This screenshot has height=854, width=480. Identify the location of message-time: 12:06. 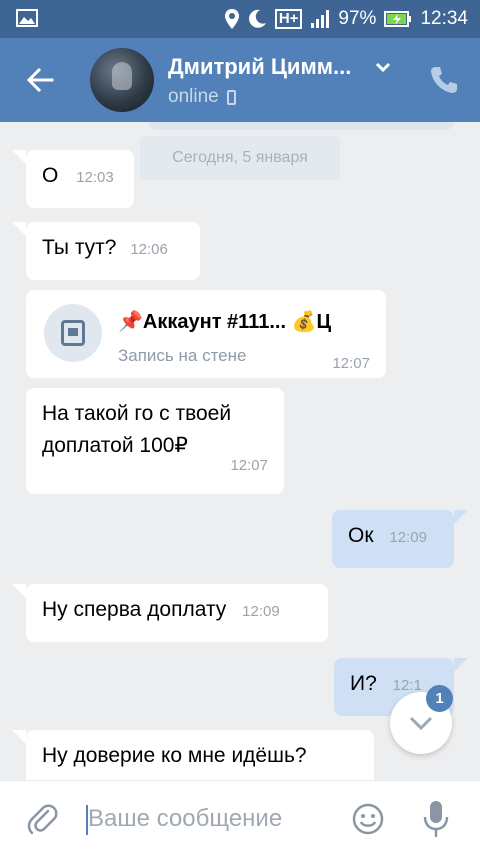
(149, 249).